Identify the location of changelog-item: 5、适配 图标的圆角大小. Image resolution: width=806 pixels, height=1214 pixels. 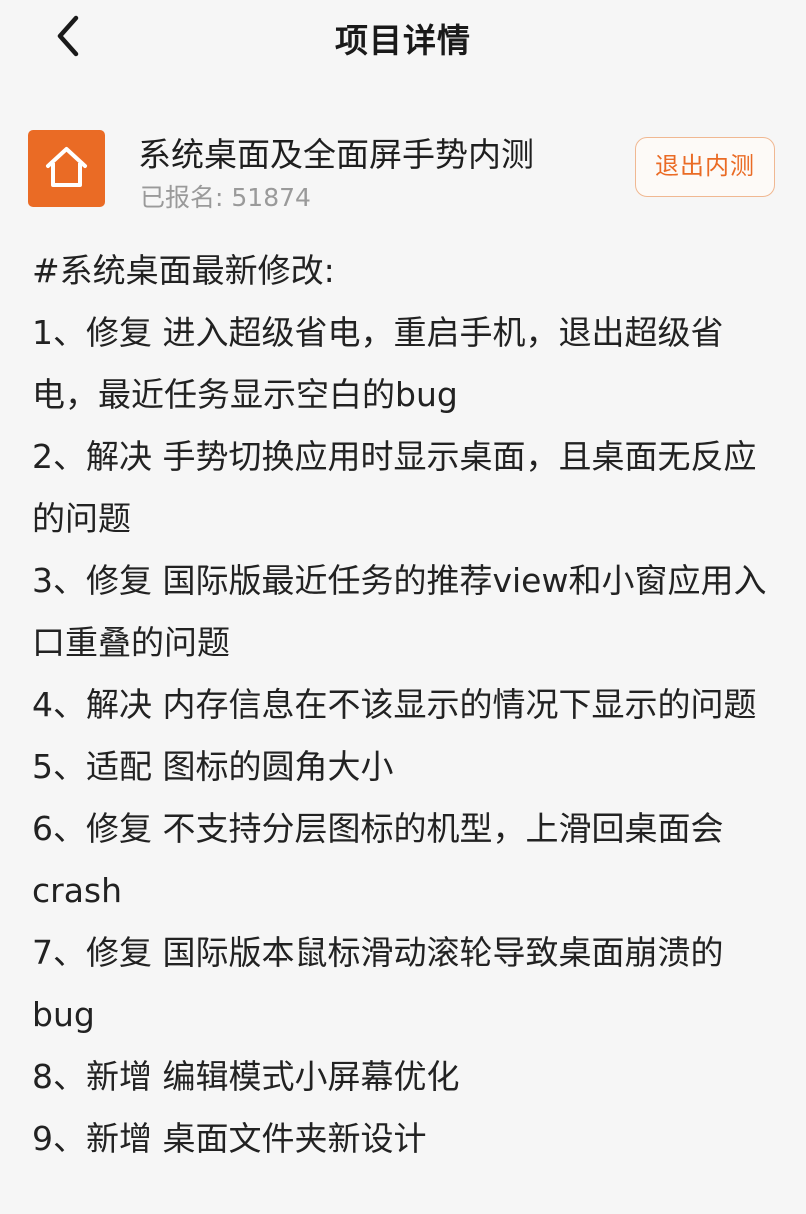
(213, 766).